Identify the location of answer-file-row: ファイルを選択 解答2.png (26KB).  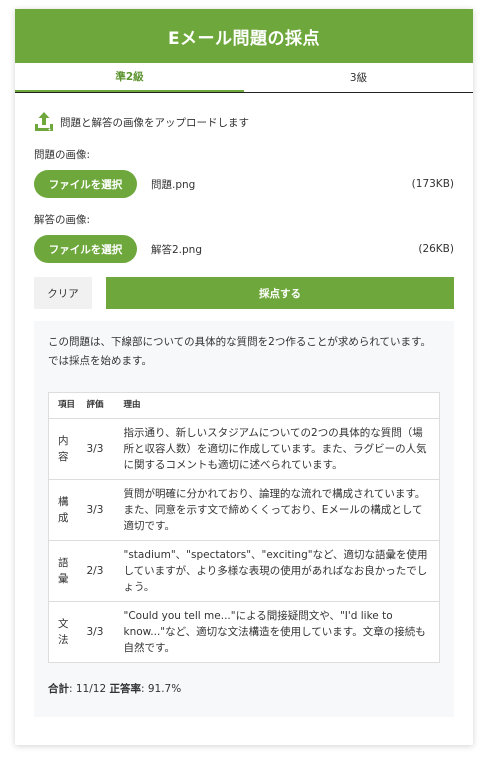
(244, 249).